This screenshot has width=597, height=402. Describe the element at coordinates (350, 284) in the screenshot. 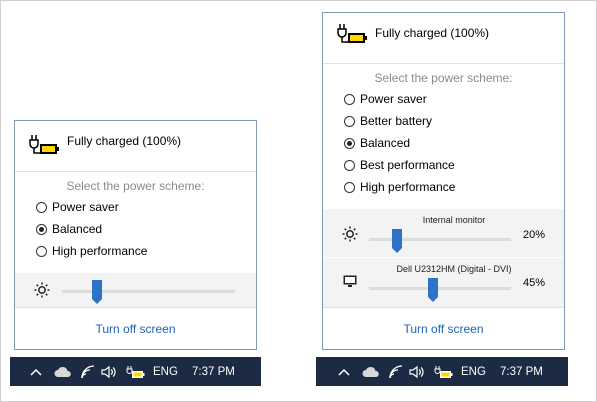

I see `monitor-icon` at that location.